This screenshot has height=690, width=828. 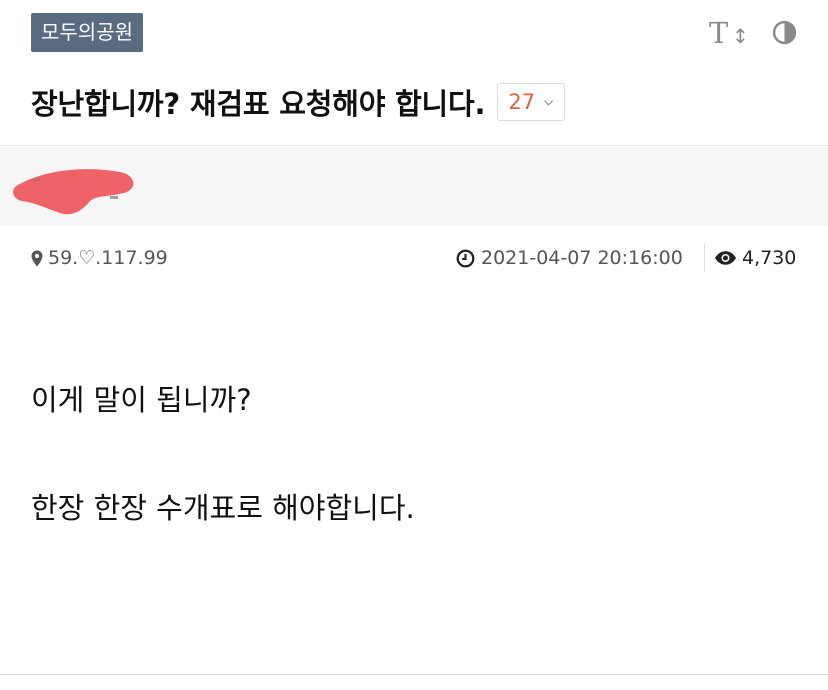 I want to click on redaction-mark, so click(x=73, y=192).